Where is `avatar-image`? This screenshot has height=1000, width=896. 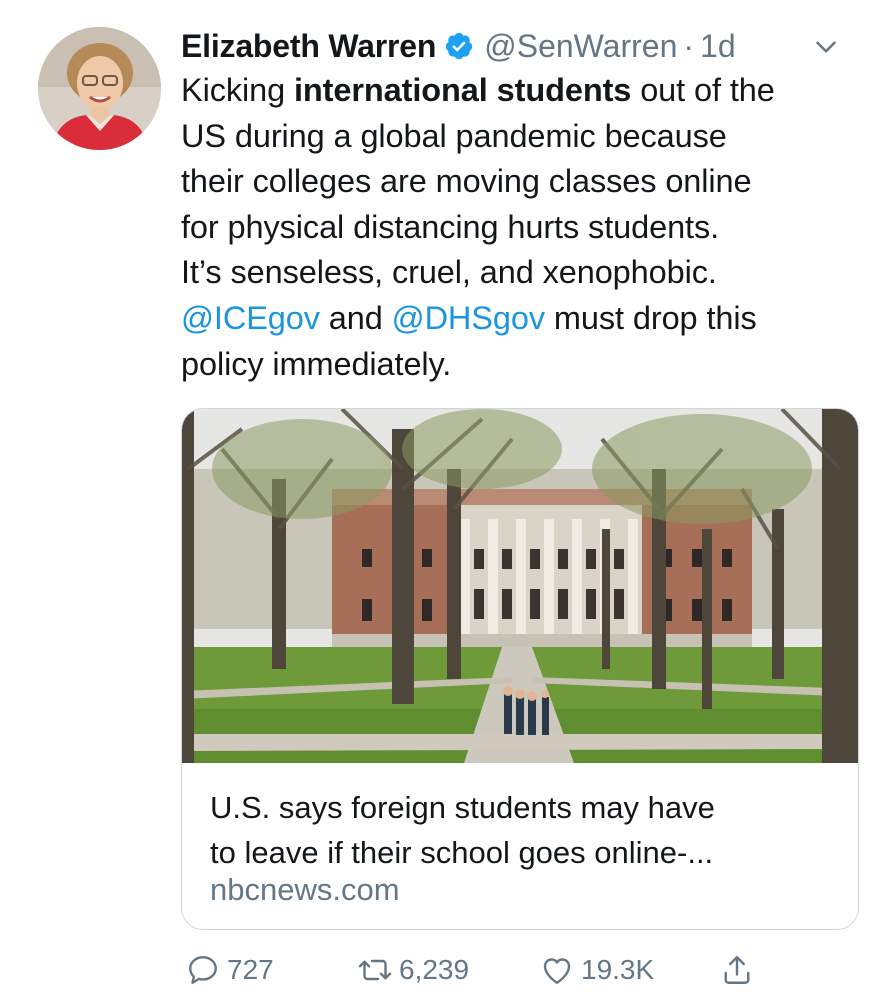
avatar-image is located at coordinates (99, 88).